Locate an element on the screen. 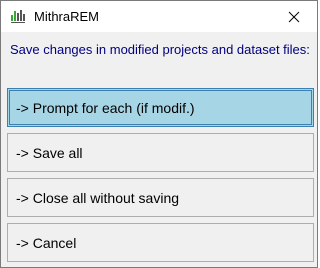 Image resolution: width=320 pixels, height=268 pixels. title-bar: MithraREM is located at coordinates (159, 16).